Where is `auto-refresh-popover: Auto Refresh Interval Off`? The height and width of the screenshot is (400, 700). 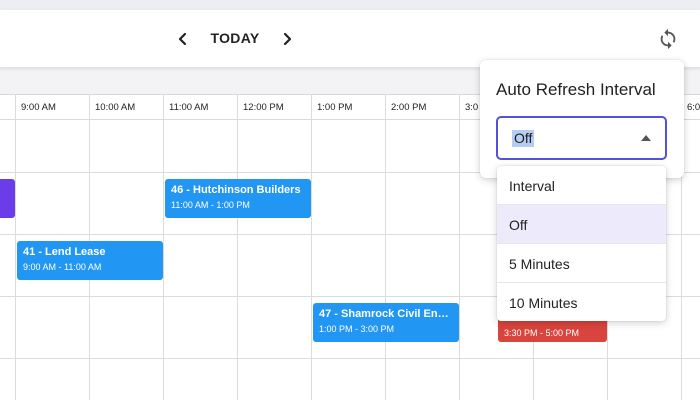 auto-refresh-popover: Auto Refresh Interval Off is located at coordinates (582, 119).